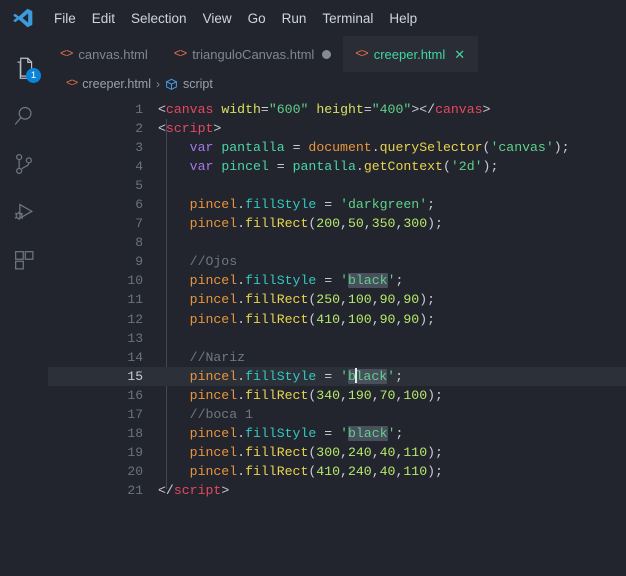 The width and height of the screenshot is (626, 576). I want to click on menu-item-selection: Selection, so click(159, 18).